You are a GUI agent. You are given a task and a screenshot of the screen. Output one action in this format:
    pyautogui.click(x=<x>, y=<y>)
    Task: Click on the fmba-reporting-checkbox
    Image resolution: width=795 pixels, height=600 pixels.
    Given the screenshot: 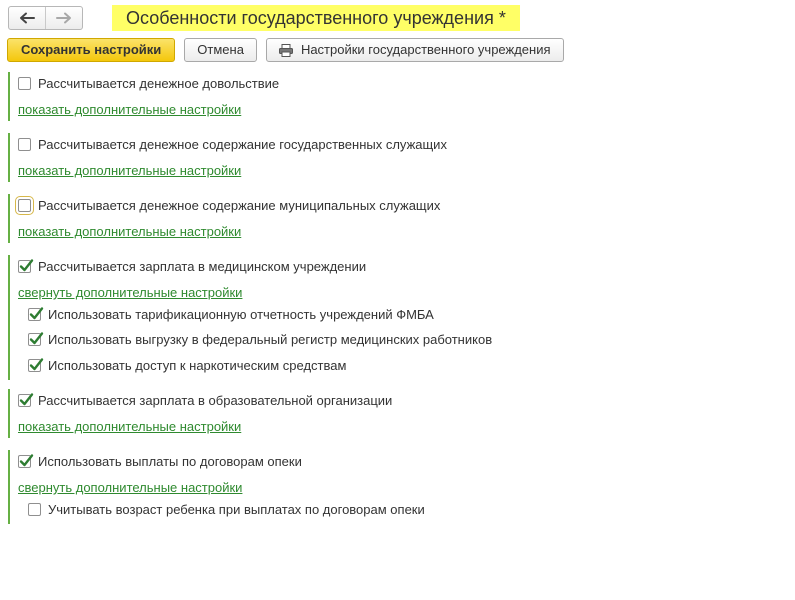 What is the action you would take?
    pyautogui.click(x=36, y=313)
    